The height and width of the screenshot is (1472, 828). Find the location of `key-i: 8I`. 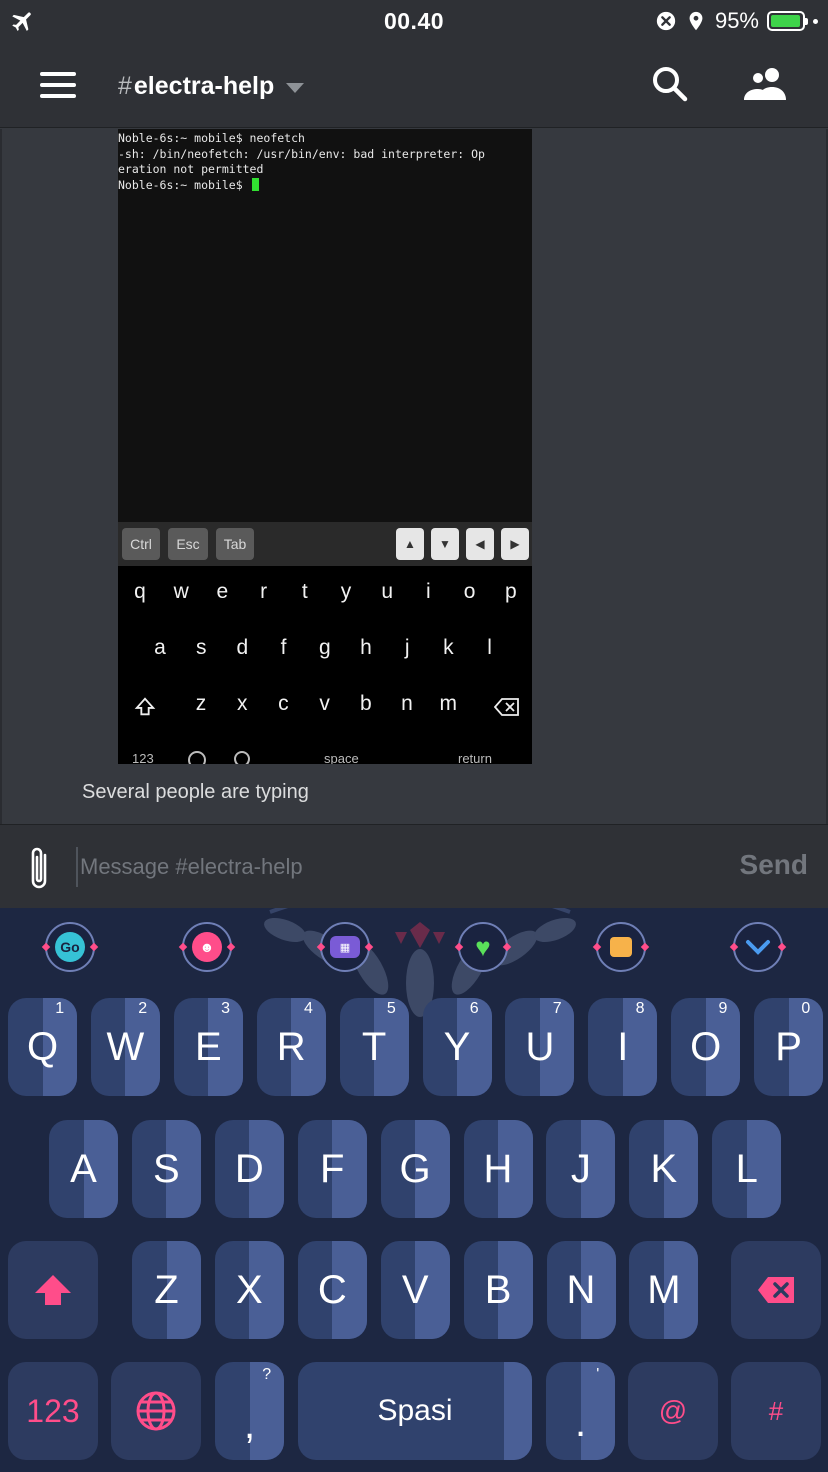

key-i: 8I is located at coordinates (623, 1047).